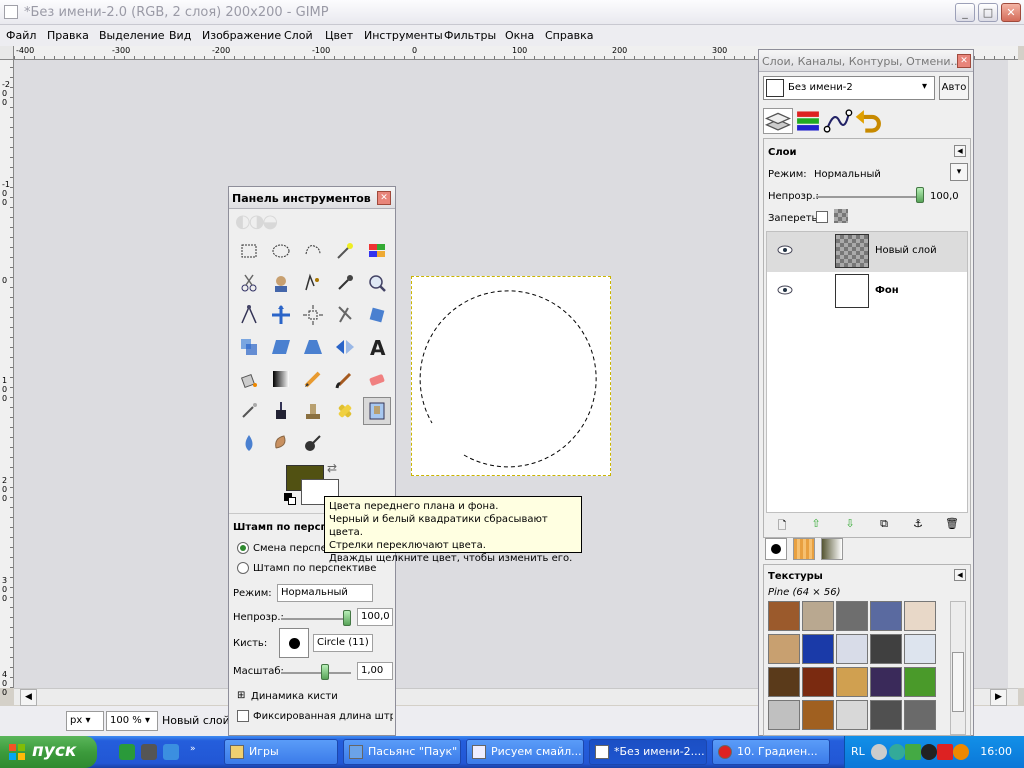 The image size is (1024, 768). I want to click on paintbrush-tool-icon, so click(345, 379).